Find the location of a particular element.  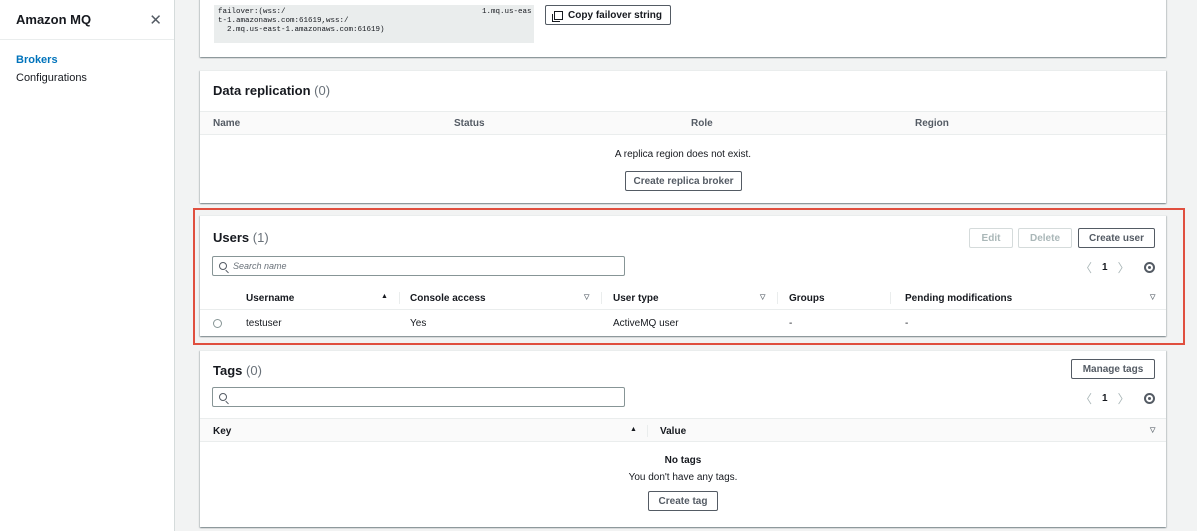

tags-table-header: Key ▲ Value ▽ is located at coordinates (683, 430).